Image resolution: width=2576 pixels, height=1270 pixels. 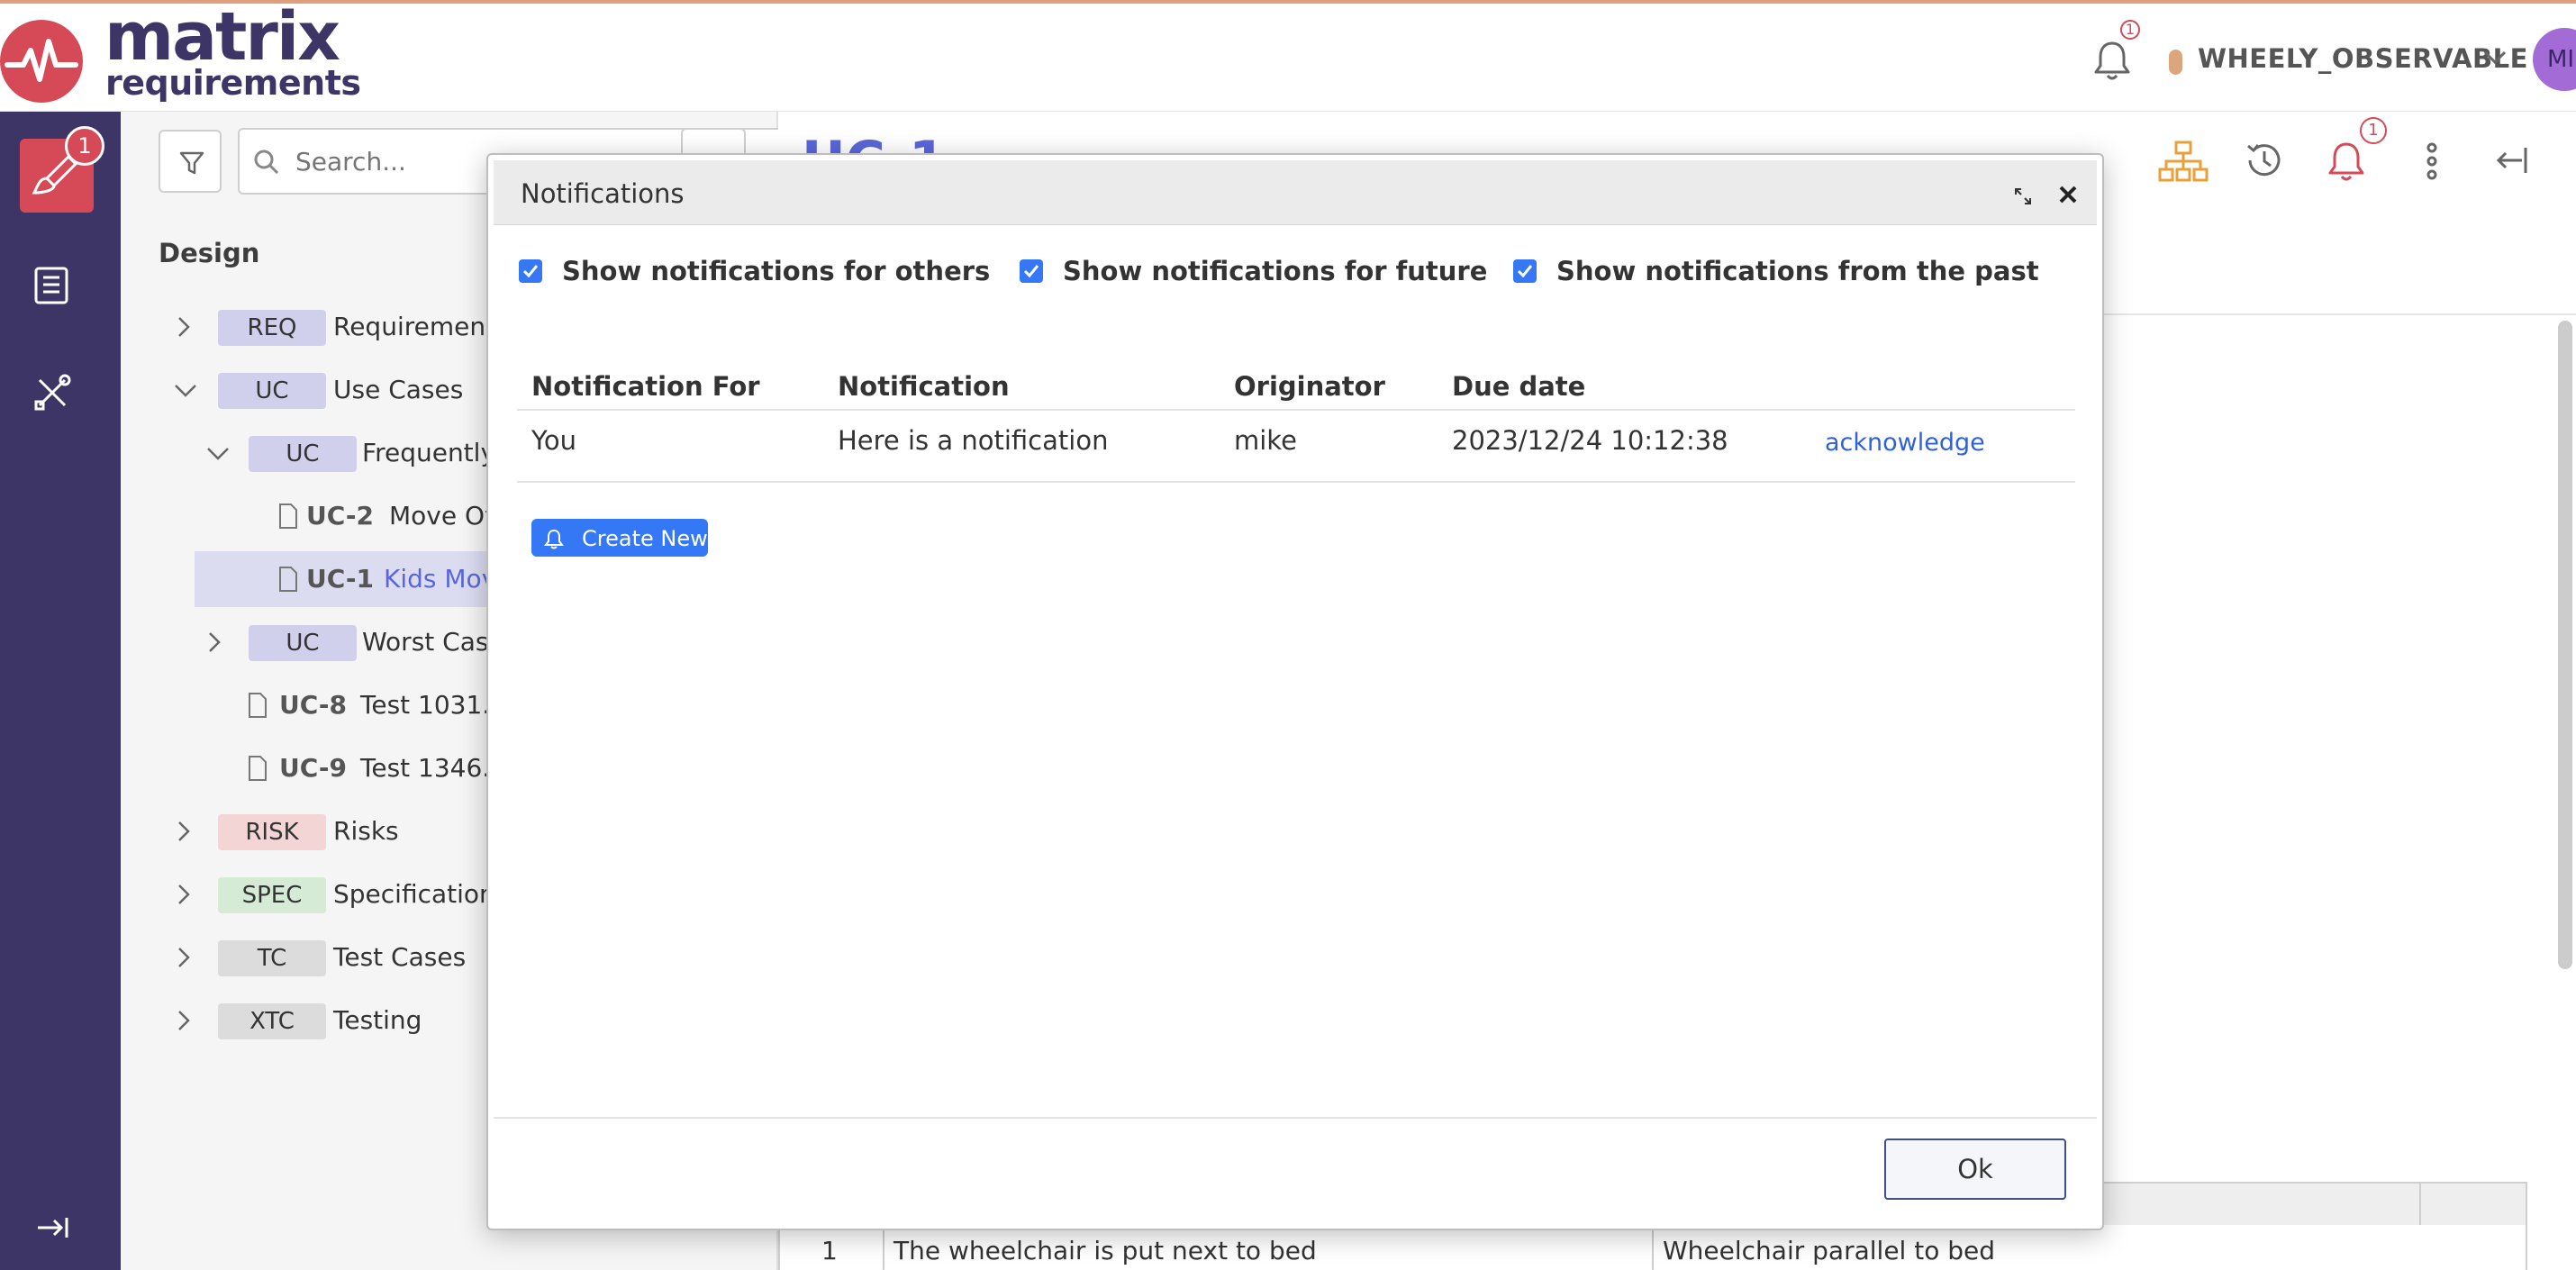 What do you see at coordinates (2112, 60) in the screenshot?
I see `header-bell-icon` at bounding box center [2112, 60].